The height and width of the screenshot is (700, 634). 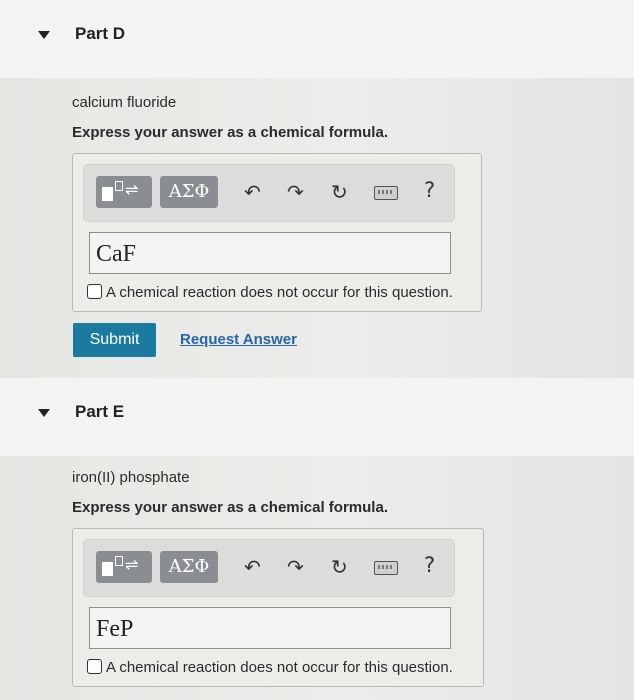 I want to click on part-e-header: Part E, so click(x=317, y=417).